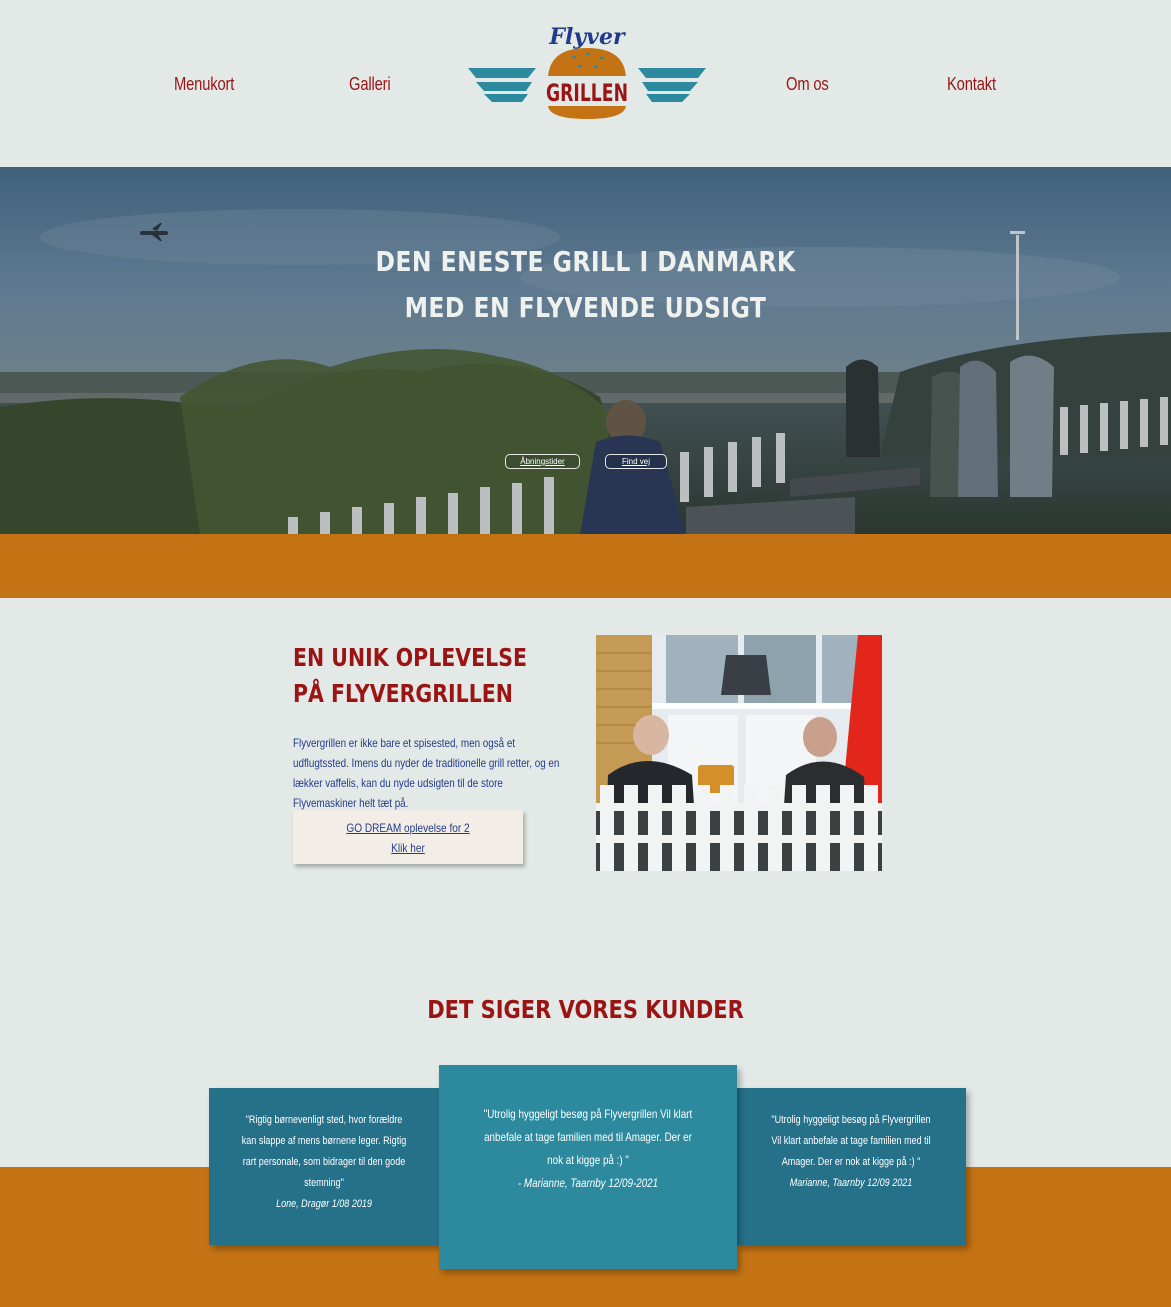 This screenshot has height=1307, width=1171. What do you see at coordinates (585, 1009) in the screenshot?
I see `reviews-title: DET SIGER VORES KUNDER` at bounding box center [585, 1009].